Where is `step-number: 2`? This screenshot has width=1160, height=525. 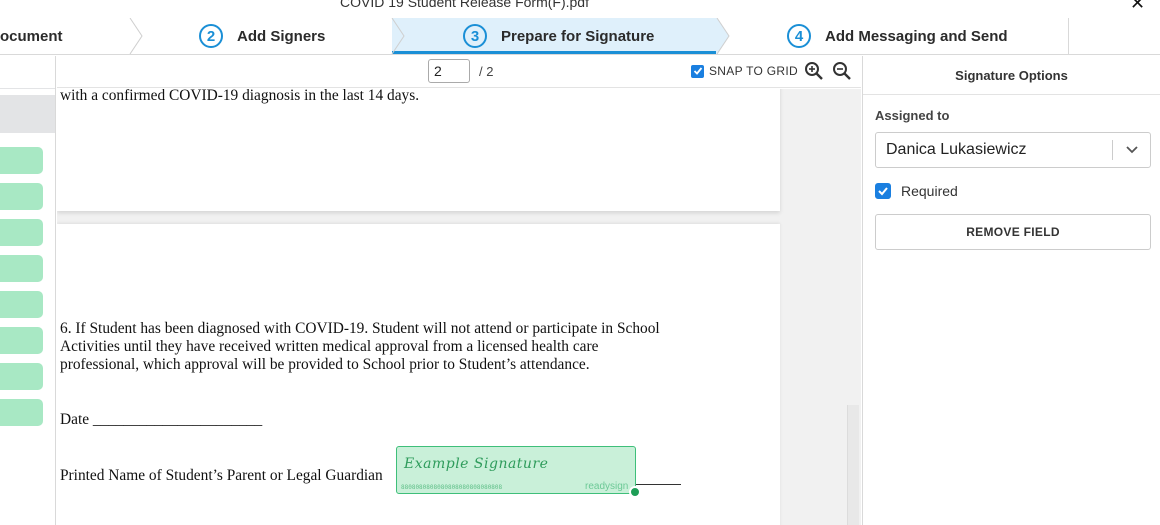 step-number: 2 is located at coordinates (211, 36).